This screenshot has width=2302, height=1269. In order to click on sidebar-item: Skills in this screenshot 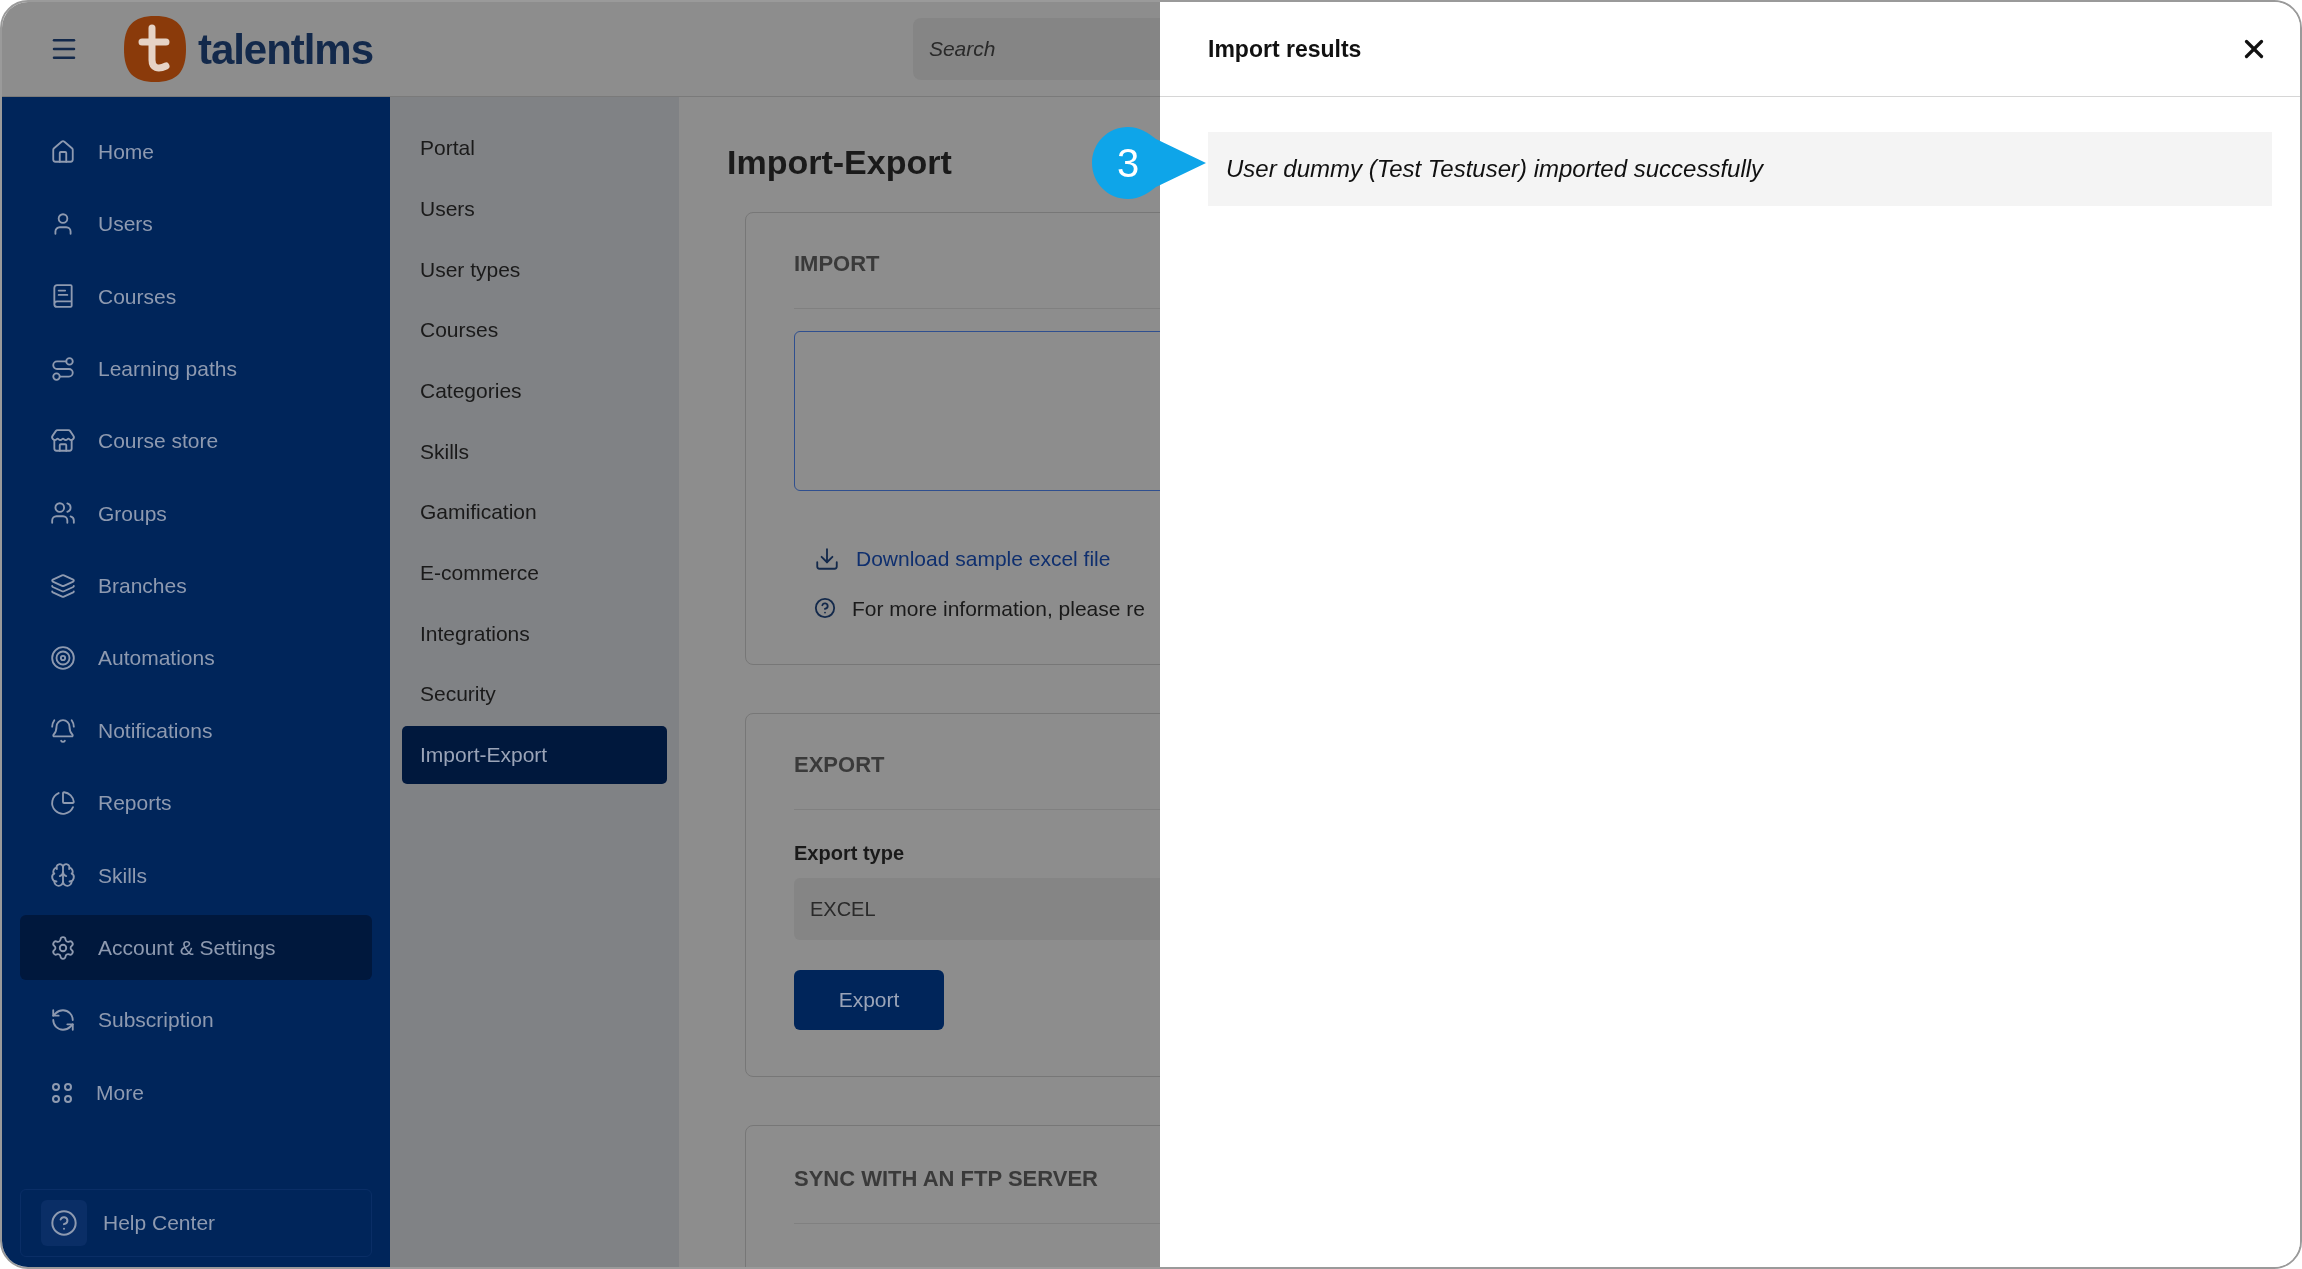, I will do `click(196, 875)`.